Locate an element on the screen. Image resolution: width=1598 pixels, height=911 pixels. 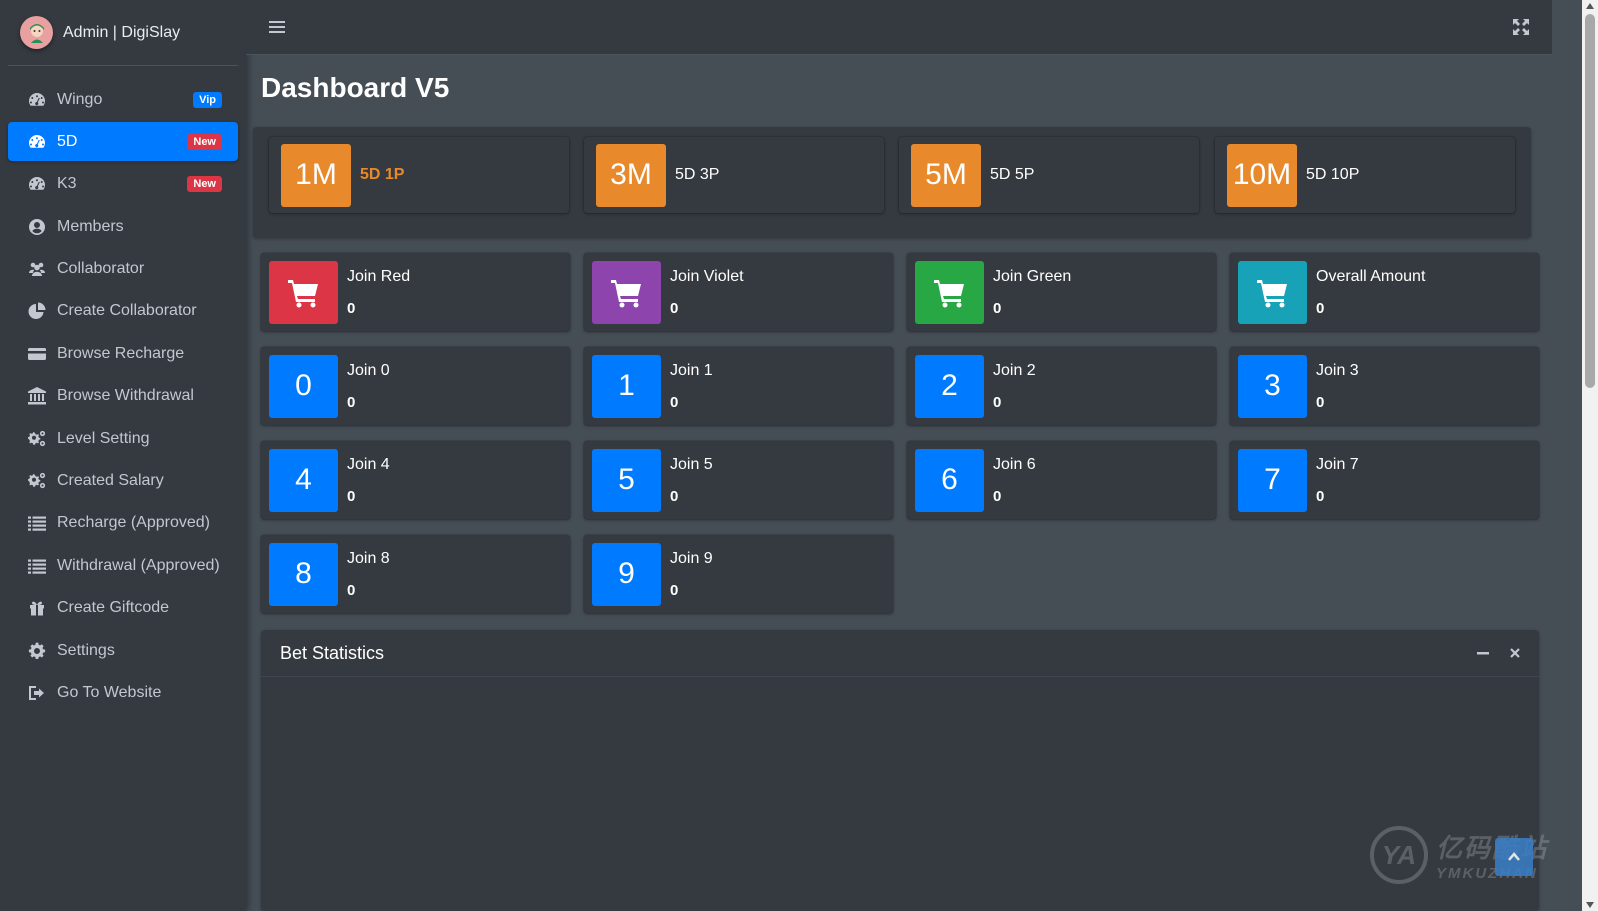
chevron-up-icon is located at coordinates (1514, 856).